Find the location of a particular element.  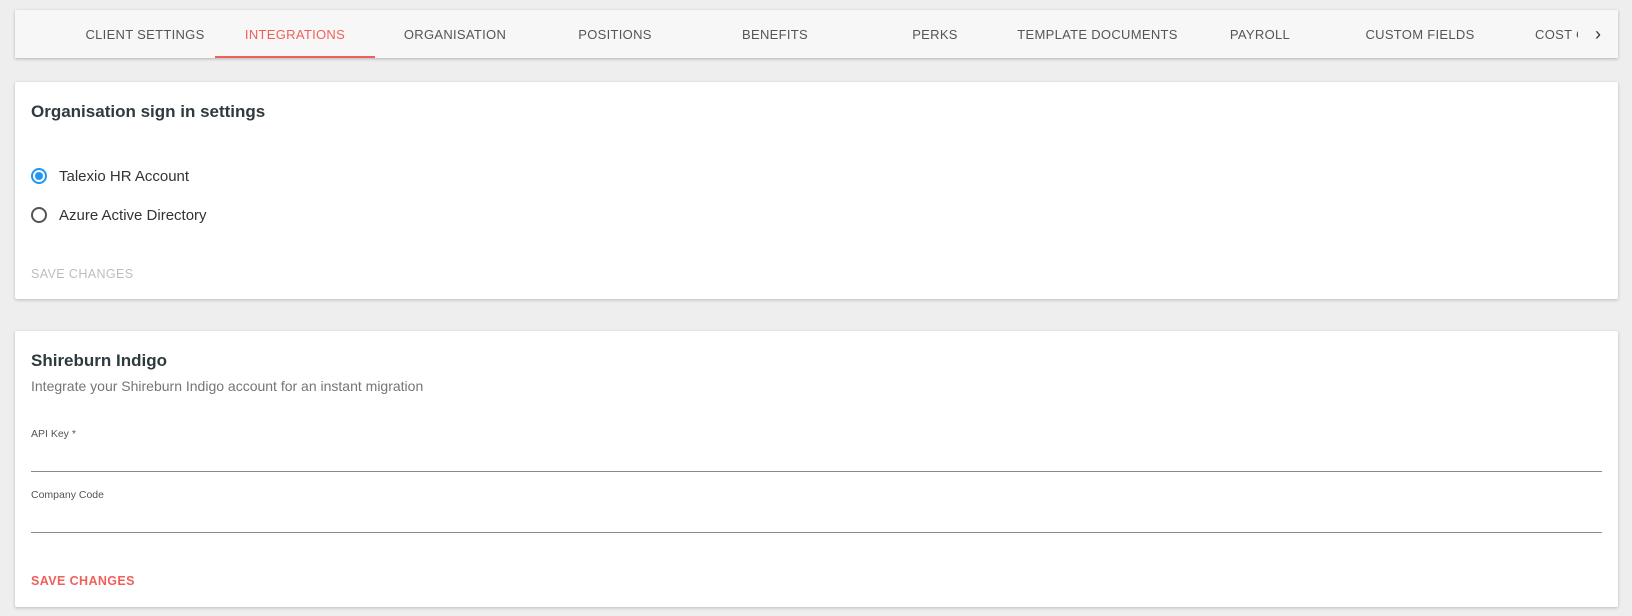

radio-azure-active-directory: Azure Active Directory is located at coordinates (119, 215).